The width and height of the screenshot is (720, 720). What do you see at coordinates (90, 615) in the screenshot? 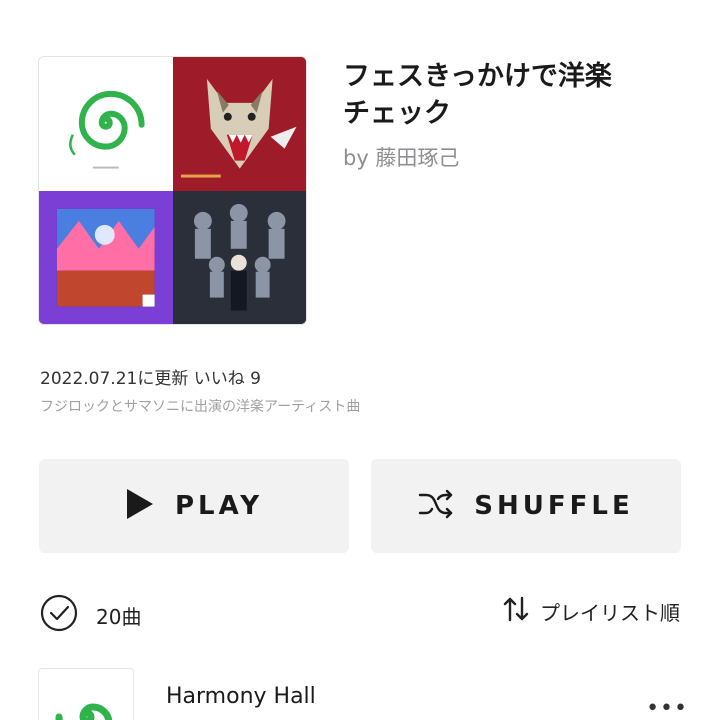
I see `track-count-row: 20曲` at bounding box center [90, 615].